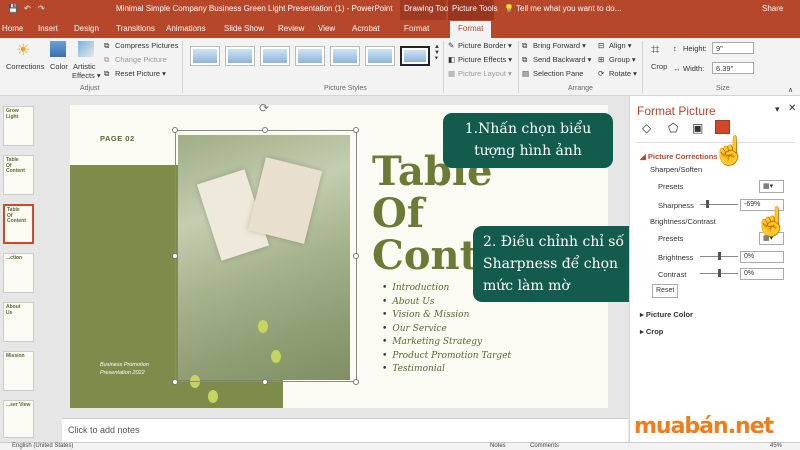  What do you see at coordinates (551, 264) in the screenshot?
I see `callout-line: Sharpness để chọn` at bounding box center [551, 264].